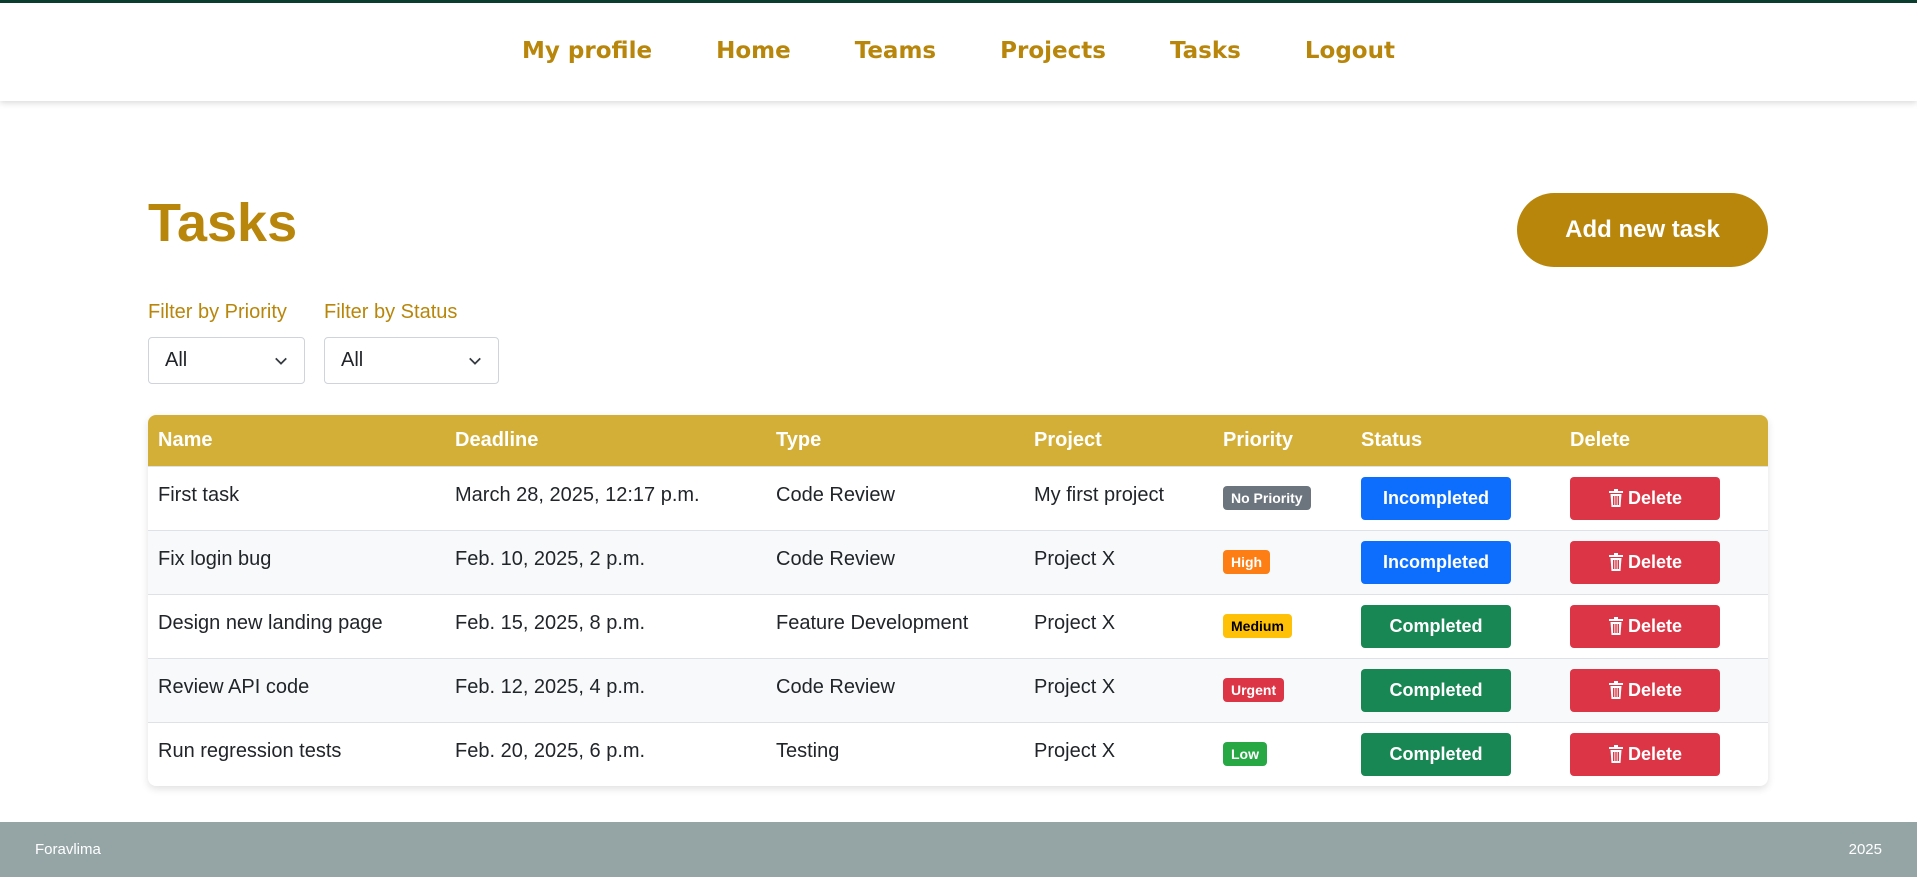 The image size is (1917, 877). What do you see at coordinates (1392, 439) in the screenshot?
I see `header-status: Status` at bounding box center [1392, 439].